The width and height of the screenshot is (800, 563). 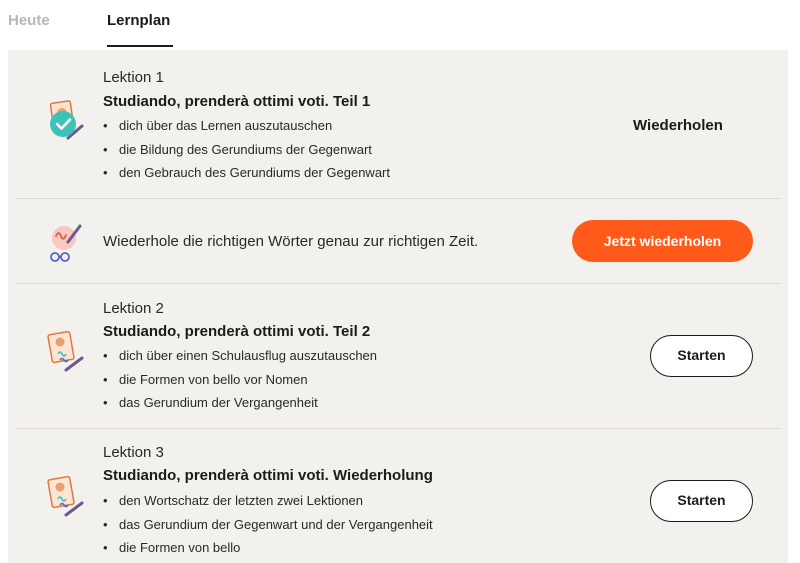 I want to click on lesson-topic: die Bildung des Gerundiums der Gegenwart, so click(x=246, y=150).